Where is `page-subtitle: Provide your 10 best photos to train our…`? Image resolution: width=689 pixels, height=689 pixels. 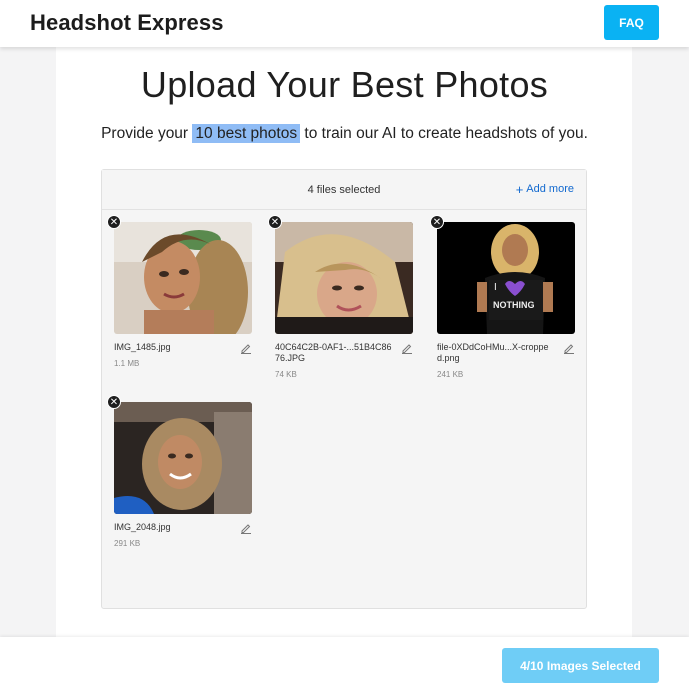
page-subtitle: Provide your 10 best photos to train our… is located at coordinates (344, 133).